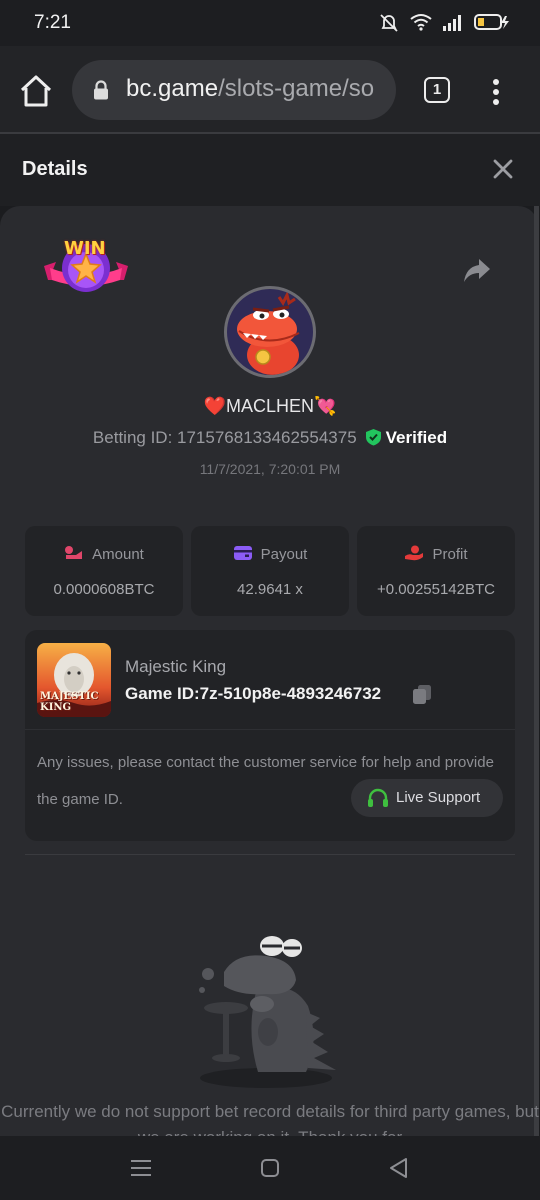 The width and height of the screenshot is (540, 1200). I want to click on live-support-button: Live Support, so click(427, 798).